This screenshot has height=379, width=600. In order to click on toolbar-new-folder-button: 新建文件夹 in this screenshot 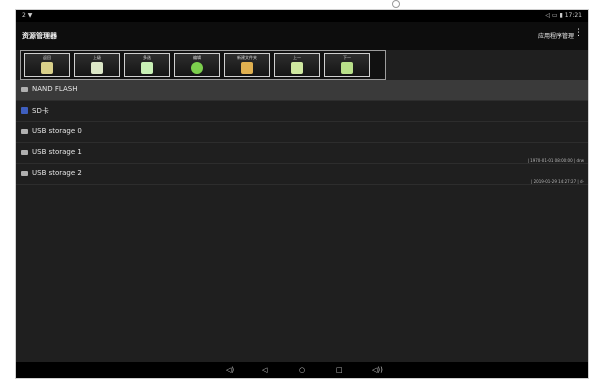, I will do `click(247, 65)`.